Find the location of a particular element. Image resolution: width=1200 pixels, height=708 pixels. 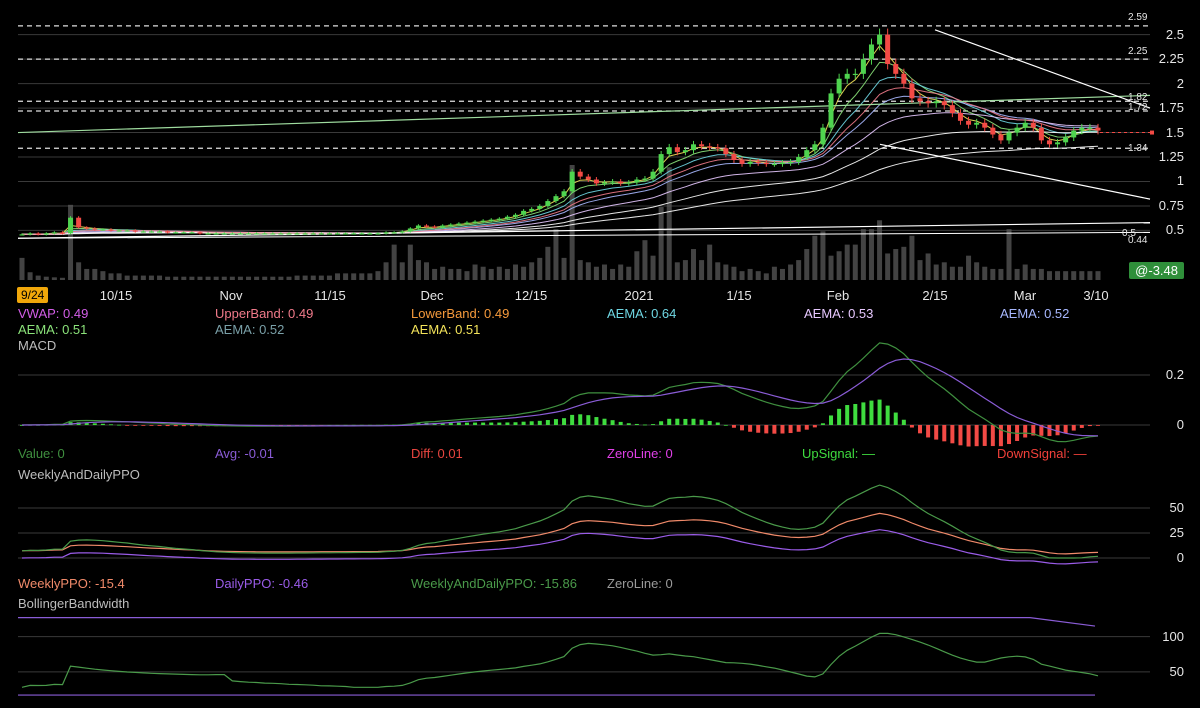

price-level-label: 0.44 is located at coordinates (1138, 240).